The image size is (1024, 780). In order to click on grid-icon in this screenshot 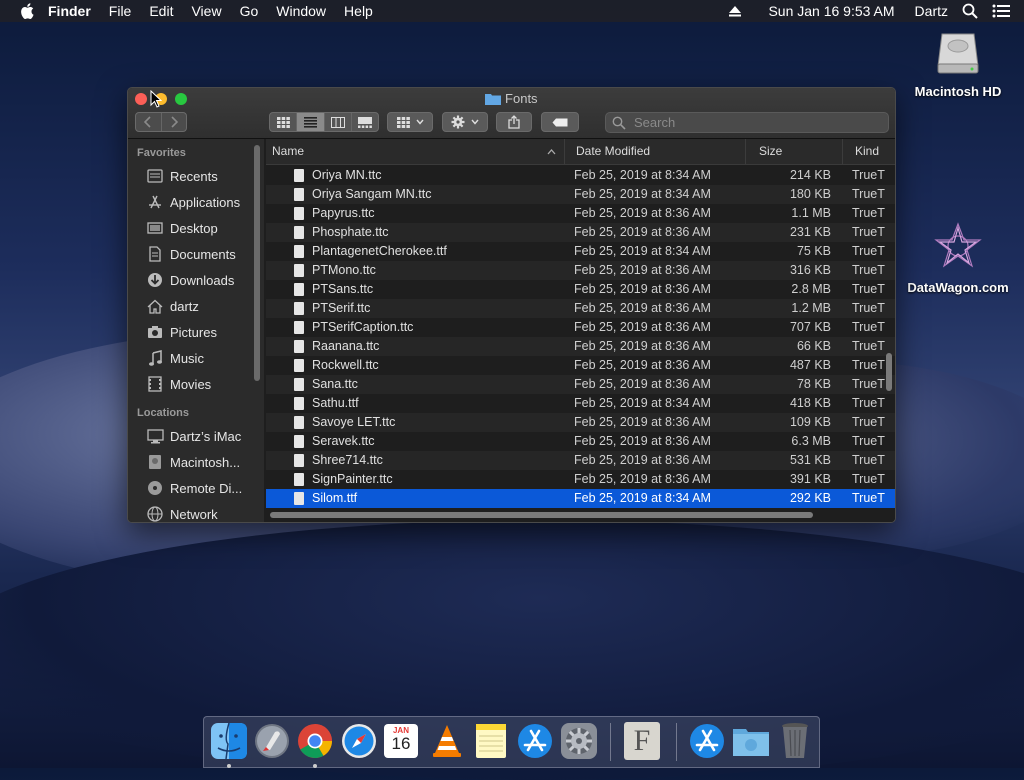, I will do `click(283, 122)`.